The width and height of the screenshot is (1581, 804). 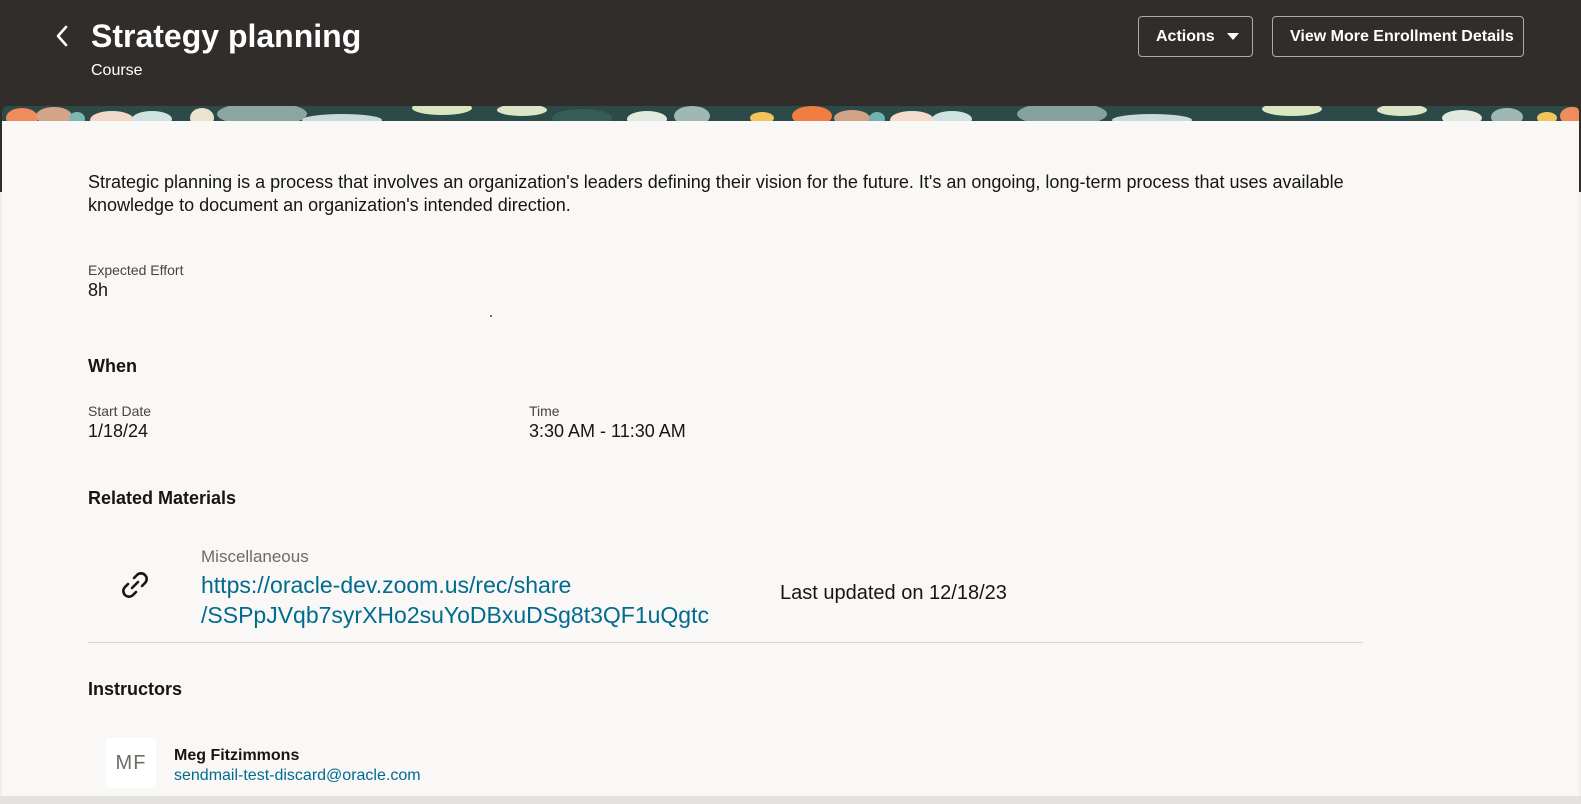 What do you see at coordinates (136, 270) in the screenshot?
I see `expected-effort-label: Expected Effort` at bounding box center [136, 270].